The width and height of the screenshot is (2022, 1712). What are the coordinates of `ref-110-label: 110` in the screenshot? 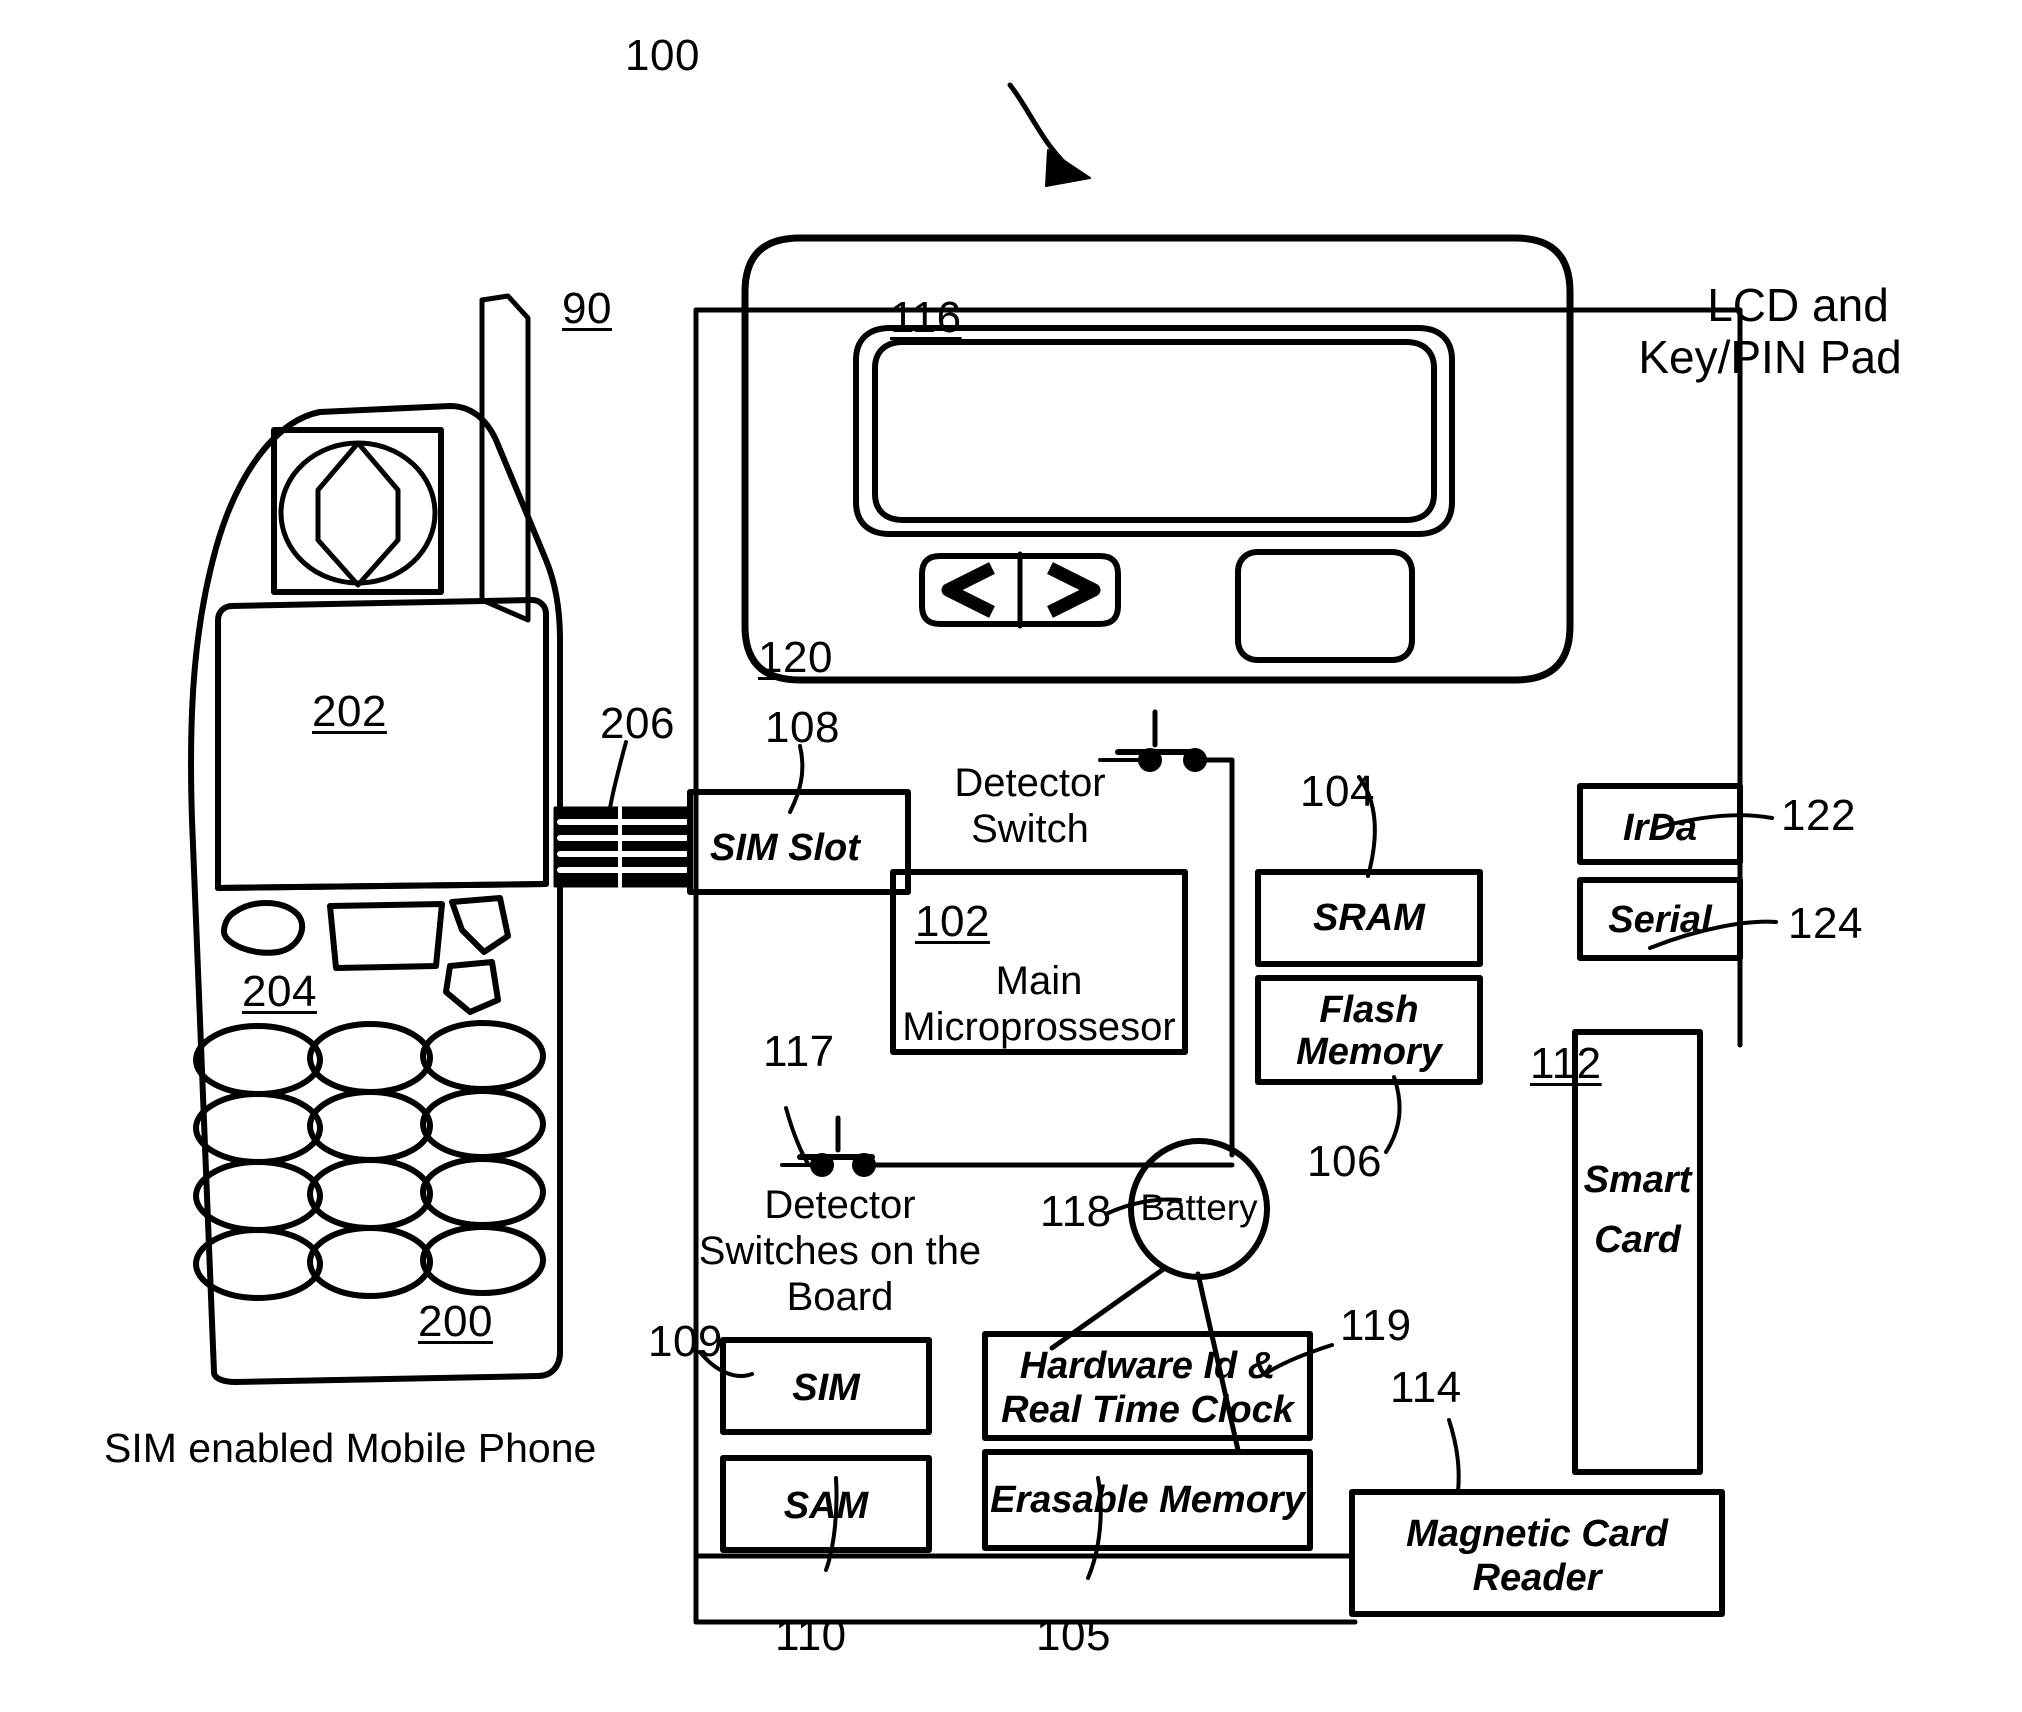 It's located at (811, 1635).